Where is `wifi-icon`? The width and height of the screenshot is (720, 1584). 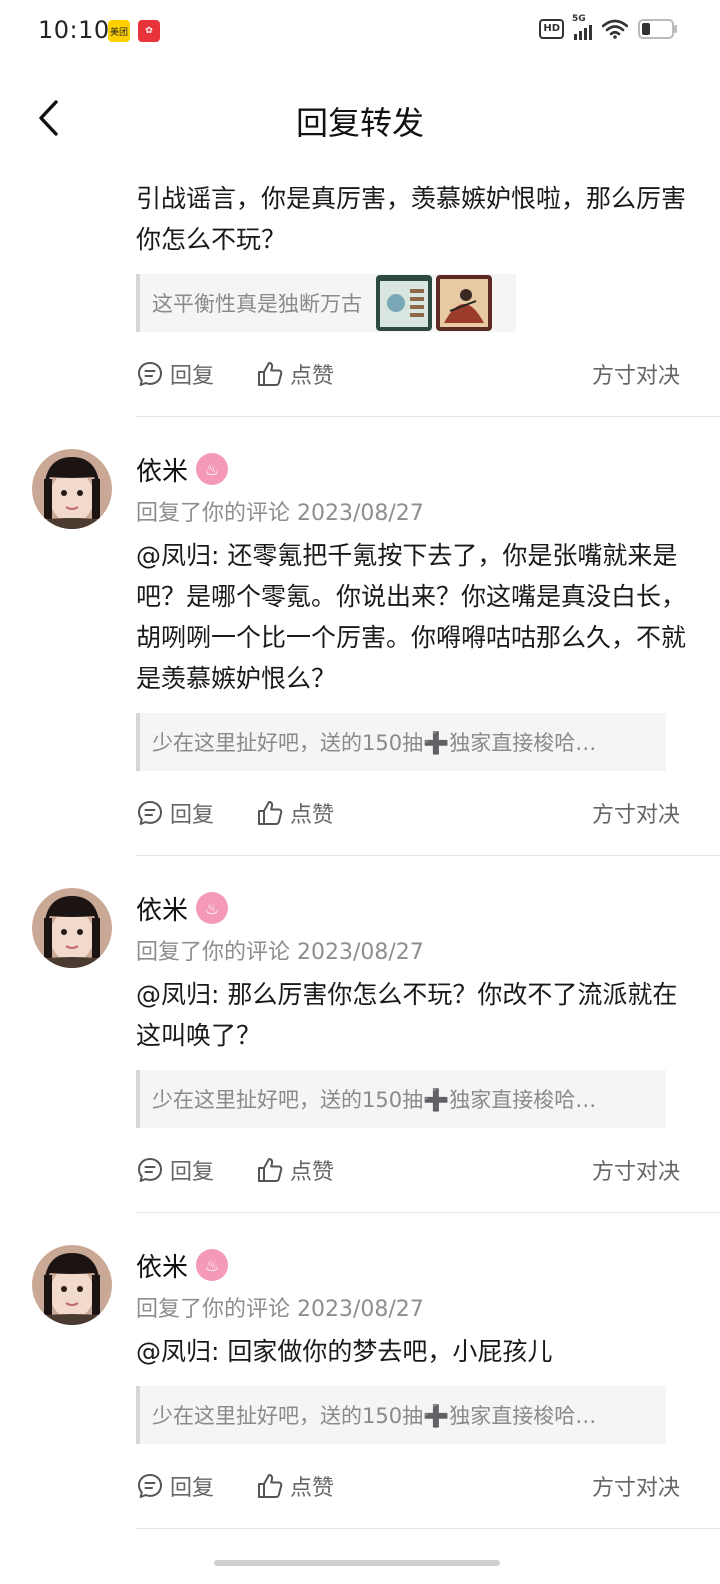 wifi-icon is located at coordinates (615, 29).